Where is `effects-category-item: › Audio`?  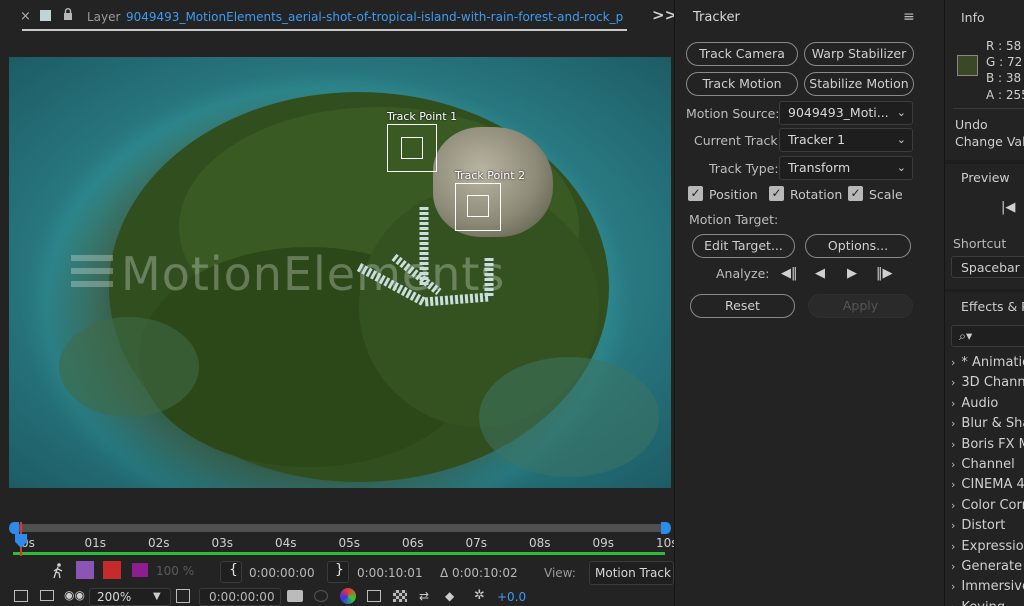 effects-category-item: › Audio is located at coordinates (974, 403).